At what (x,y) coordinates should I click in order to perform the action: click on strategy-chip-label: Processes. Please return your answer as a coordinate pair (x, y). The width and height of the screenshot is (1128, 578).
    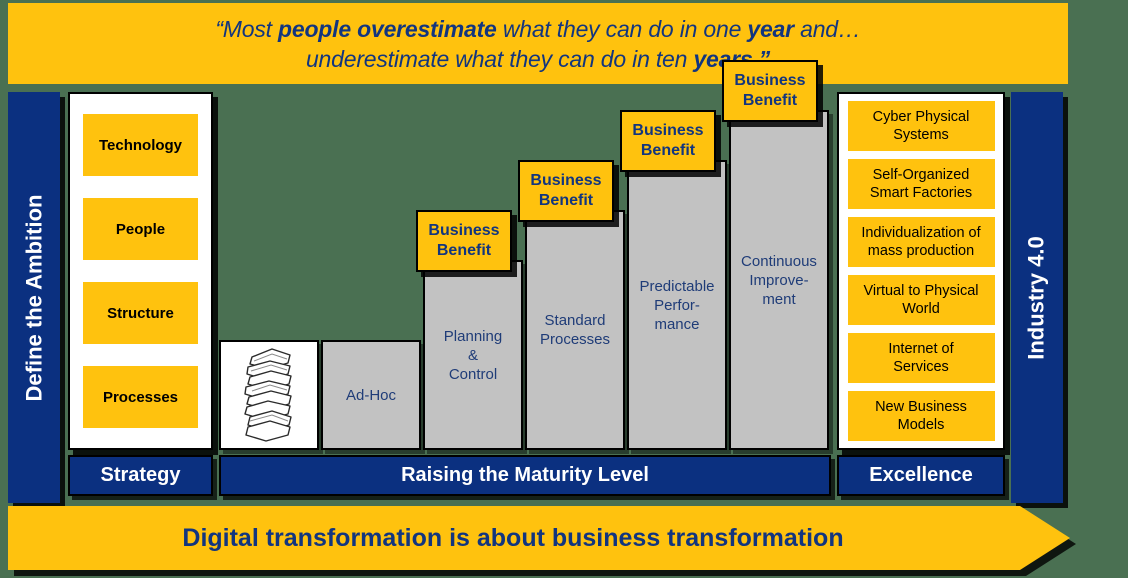
    Looking at the image, I should click on (140, 397).